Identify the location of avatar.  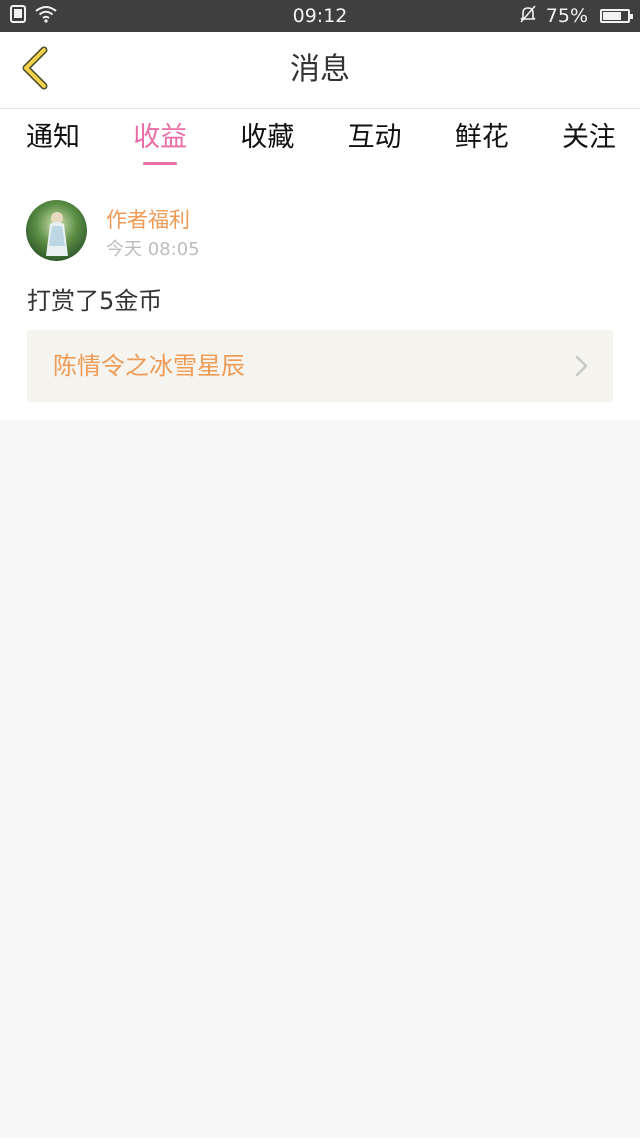
(56, 230).